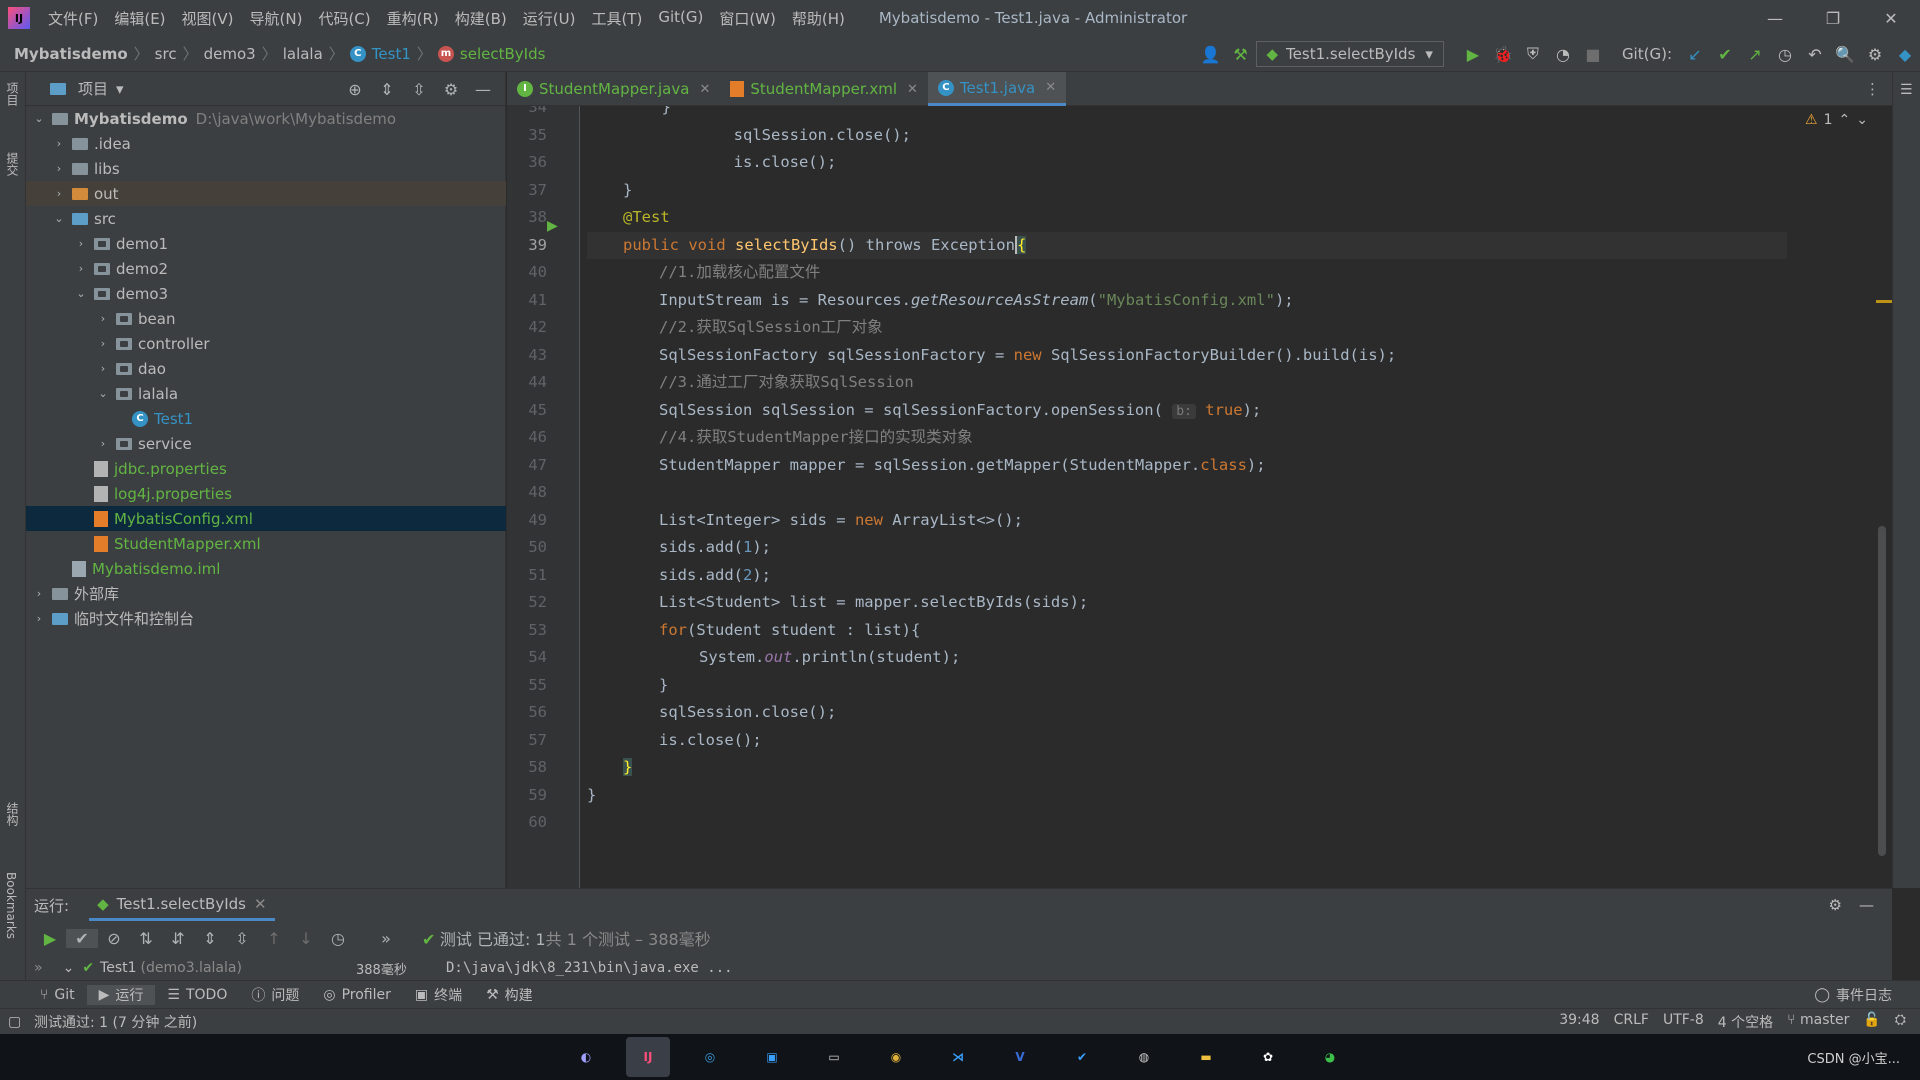  What do you see at coordinates (146, 938) in the screenshot?
I see `sort-alpha-icon: ⇅` at bounding box center [146, 938].